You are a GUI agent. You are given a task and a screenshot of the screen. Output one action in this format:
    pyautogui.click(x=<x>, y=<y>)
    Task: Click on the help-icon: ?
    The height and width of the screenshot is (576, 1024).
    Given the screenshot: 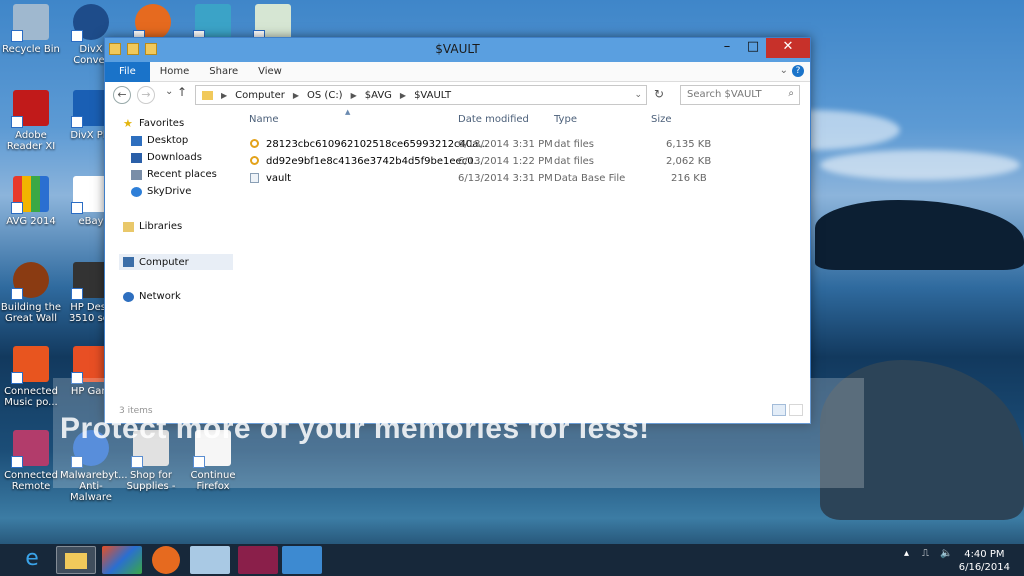 What is the action you would take?
    pyautogui.click(x=798, y=71)
    